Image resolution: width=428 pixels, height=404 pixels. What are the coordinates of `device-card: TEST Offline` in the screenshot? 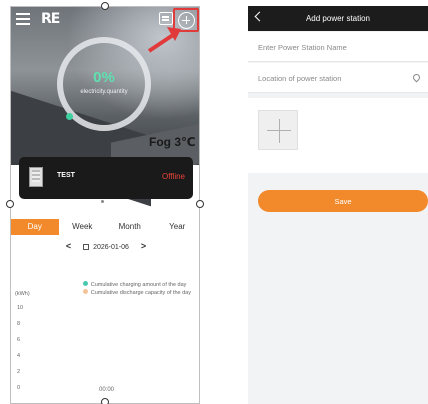 It's located at (106, 180).